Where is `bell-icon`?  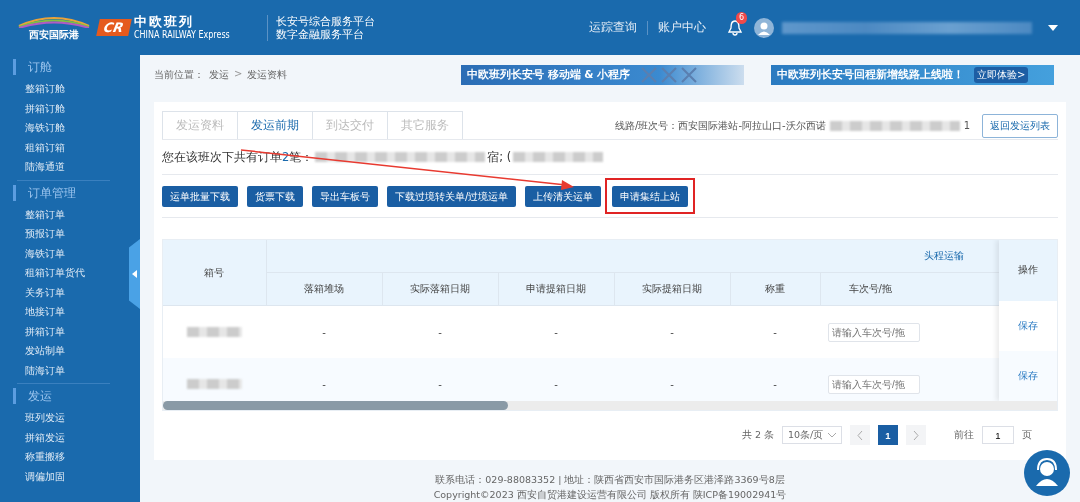 bell-icon is located at coordinates (735, 27).